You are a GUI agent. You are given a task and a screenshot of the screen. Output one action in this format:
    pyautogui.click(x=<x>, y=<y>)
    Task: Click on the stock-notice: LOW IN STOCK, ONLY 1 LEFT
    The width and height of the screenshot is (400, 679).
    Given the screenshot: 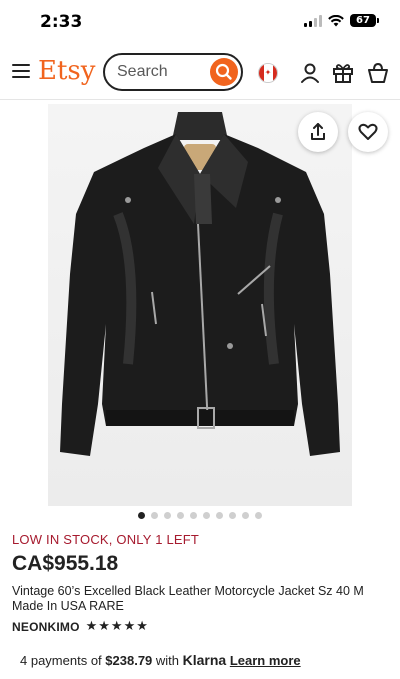 What is the action you would take?
    pyautogui.click(x=106, y=539)
    